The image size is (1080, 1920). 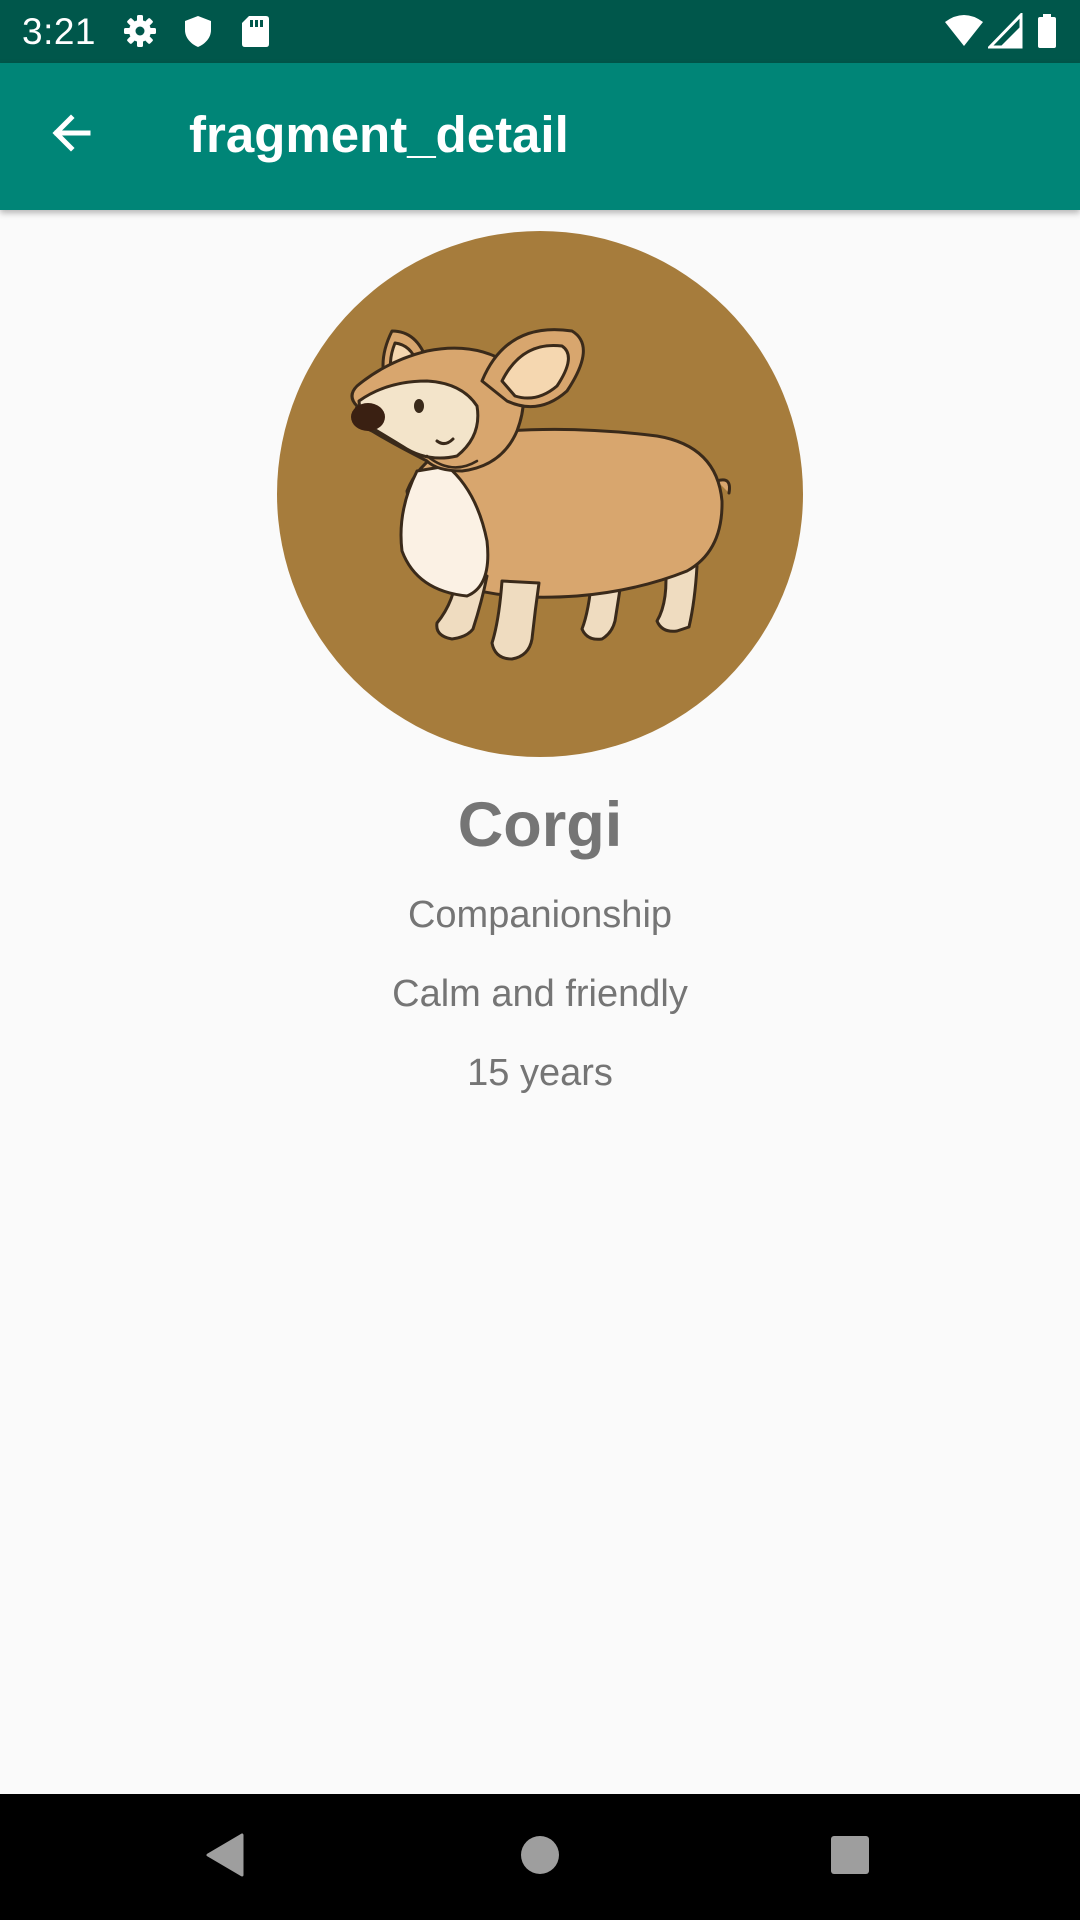 I want to click on cell-signal-icon, so click(x=1005, y=30).